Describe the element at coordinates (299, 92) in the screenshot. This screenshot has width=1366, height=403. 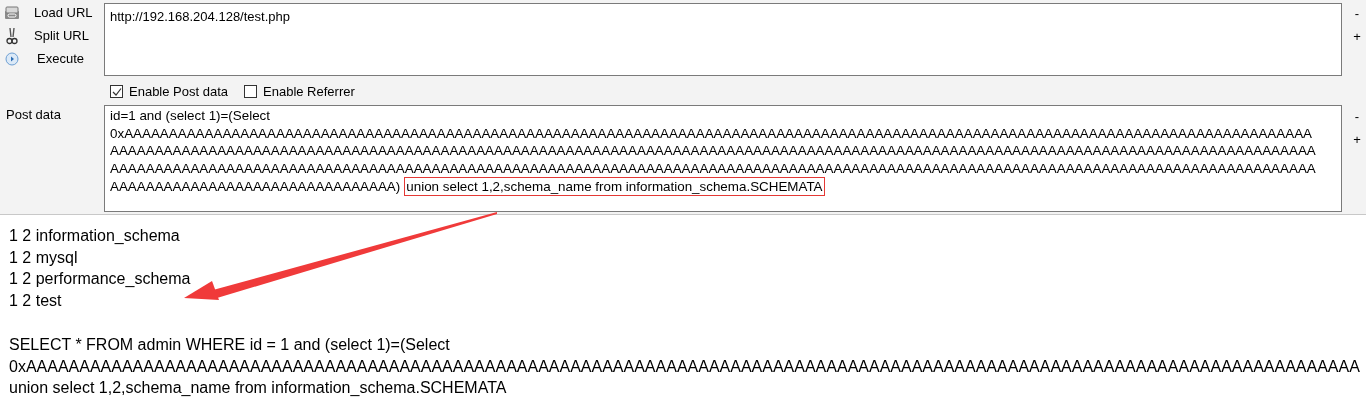
I see `checkbox-option: Enable Referrer` at that location.